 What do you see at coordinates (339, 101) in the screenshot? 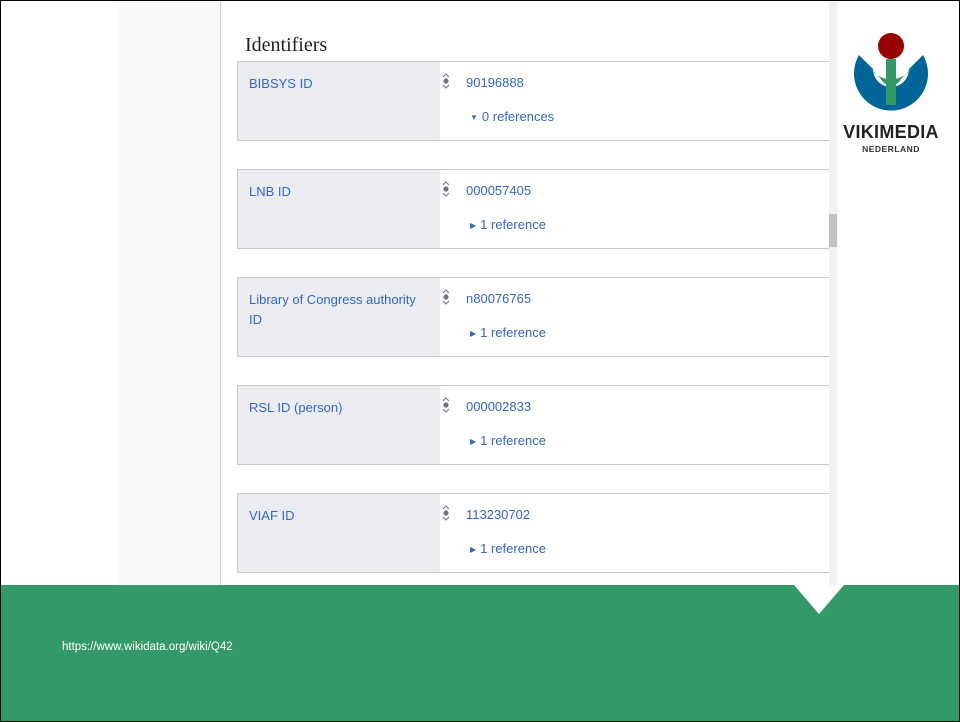
I see `property-cell: BIBSYS ID` at bounding box center [339, 101].